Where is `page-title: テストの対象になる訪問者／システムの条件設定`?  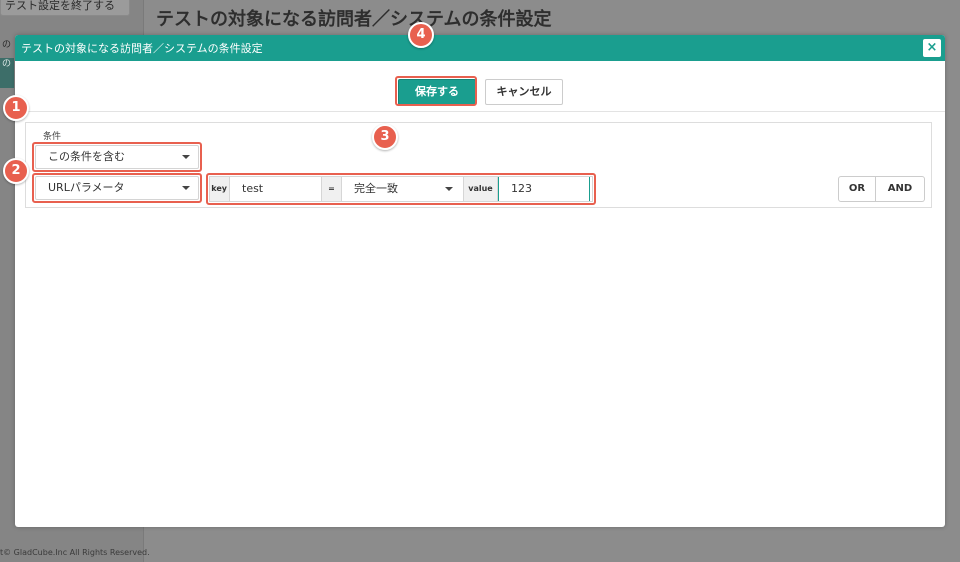 page-title: テストの対象になる訪問者／システムの条件設定 is located at coordinates (354, 19).